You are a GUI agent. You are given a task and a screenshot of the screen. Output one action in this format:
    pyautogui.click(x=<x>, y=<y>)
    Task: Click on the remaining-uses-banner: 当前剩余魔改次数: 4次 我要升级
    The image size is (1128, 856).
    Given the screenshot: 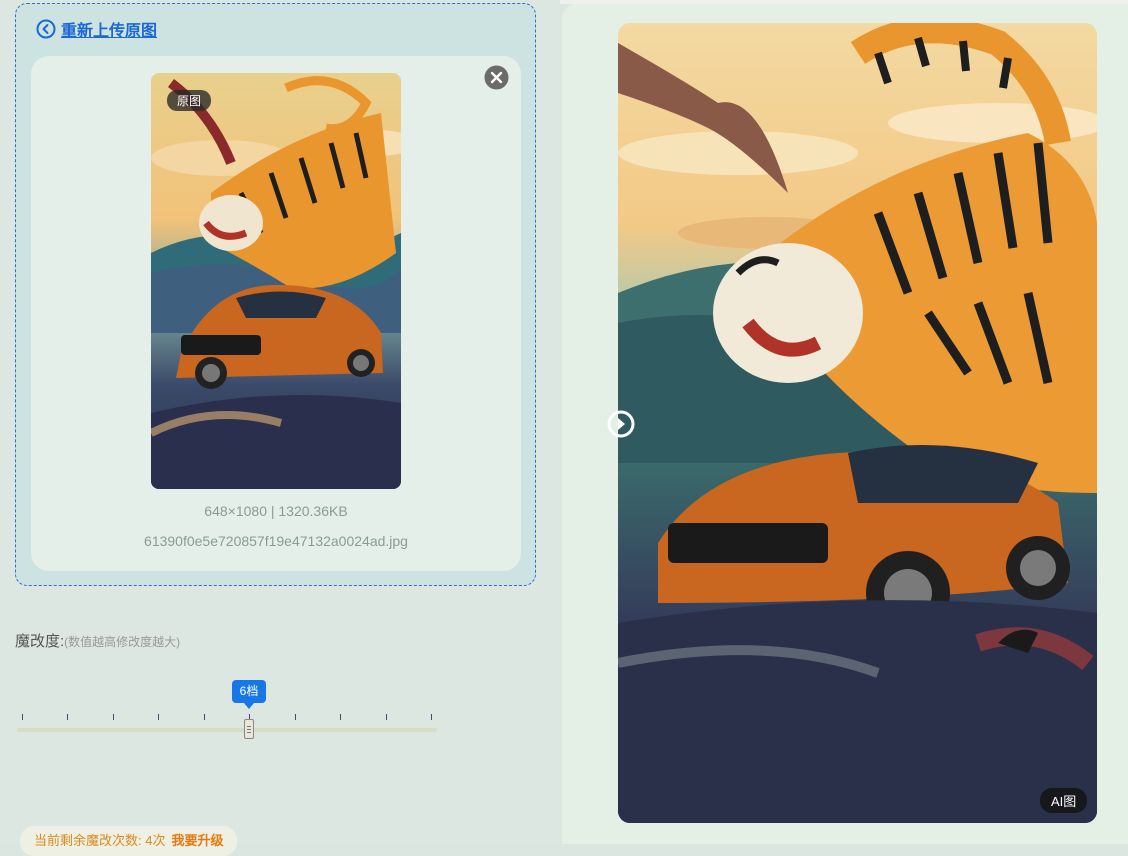 What is the action you would take?
    pyautogui.click(x=129, y=841)
    